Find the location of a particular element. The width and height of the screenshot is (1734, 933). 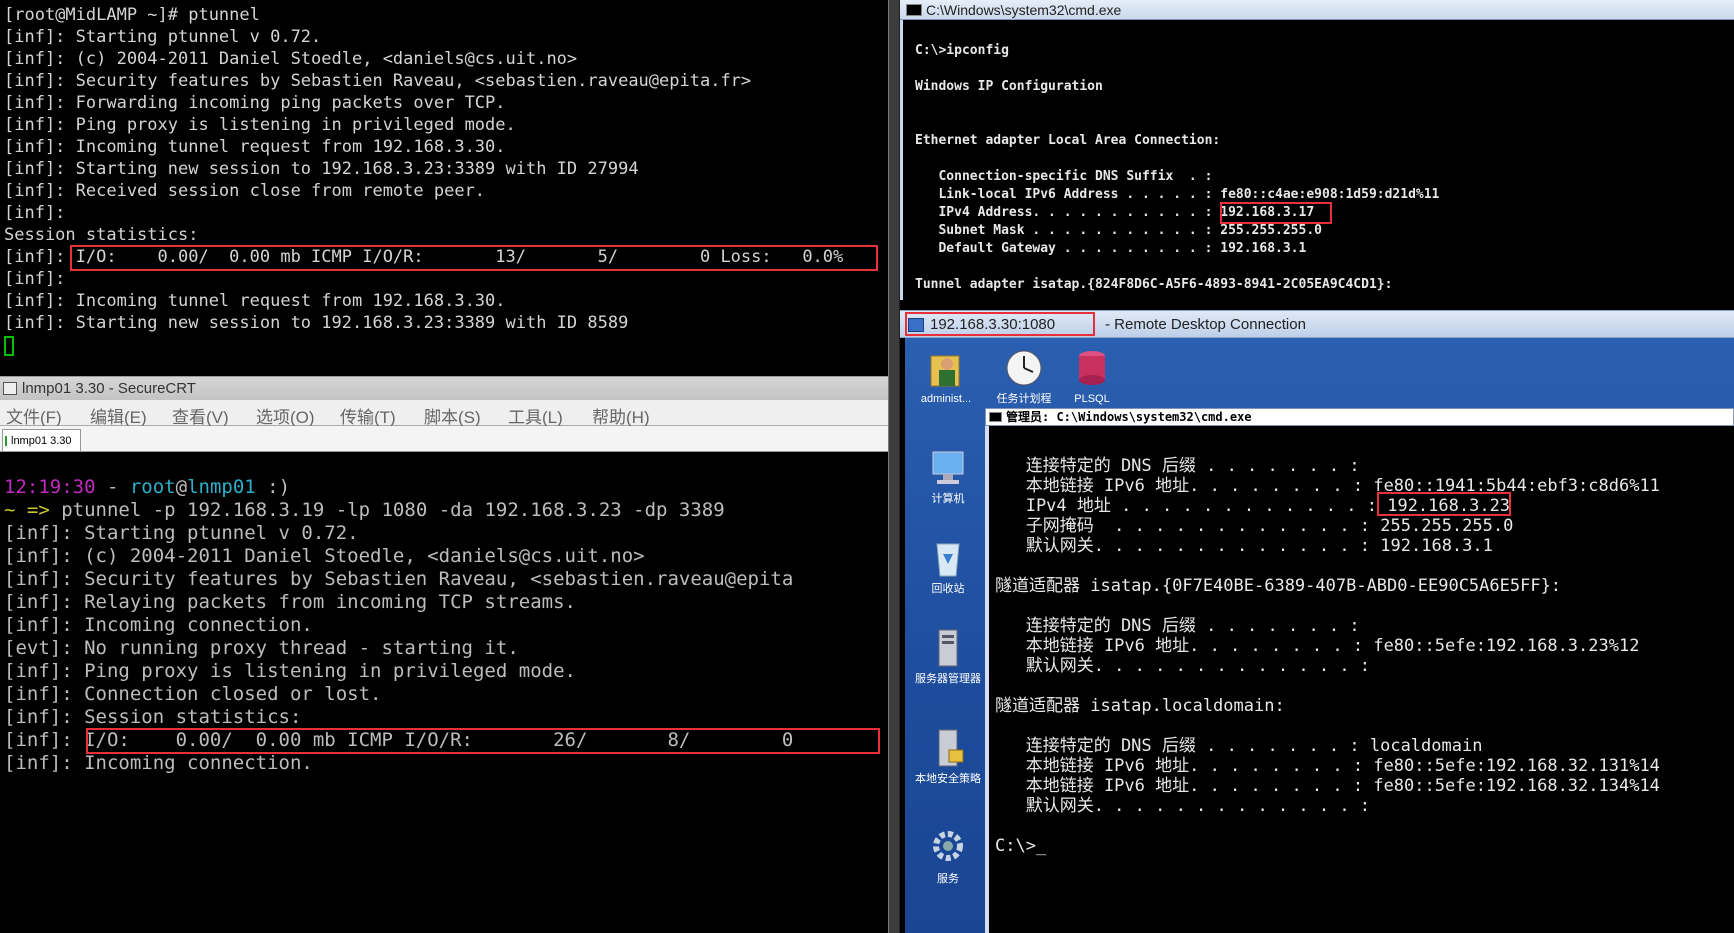

desktop-icon-label: 任务计划程 is located at coordinates (1024, 399).